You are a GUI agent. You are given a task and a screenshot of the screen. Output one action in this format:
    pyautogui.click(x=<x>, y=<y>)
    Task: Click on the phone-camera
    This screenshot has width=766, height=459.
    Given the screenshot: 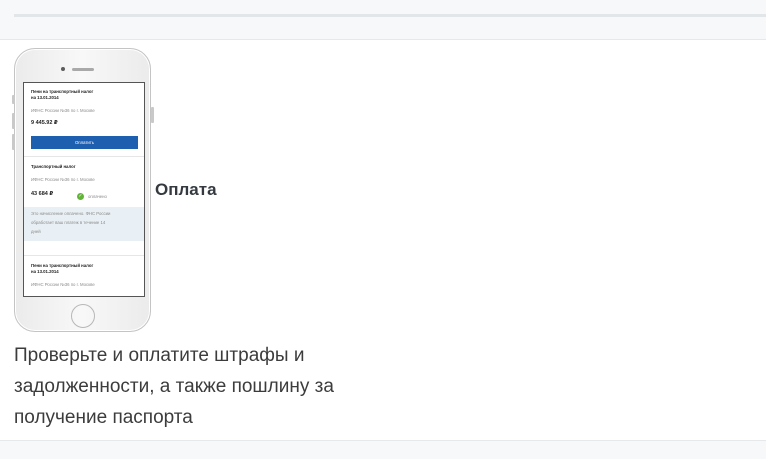 What is the action you would take?
    pyautogui.click(x=63, y=69)
    